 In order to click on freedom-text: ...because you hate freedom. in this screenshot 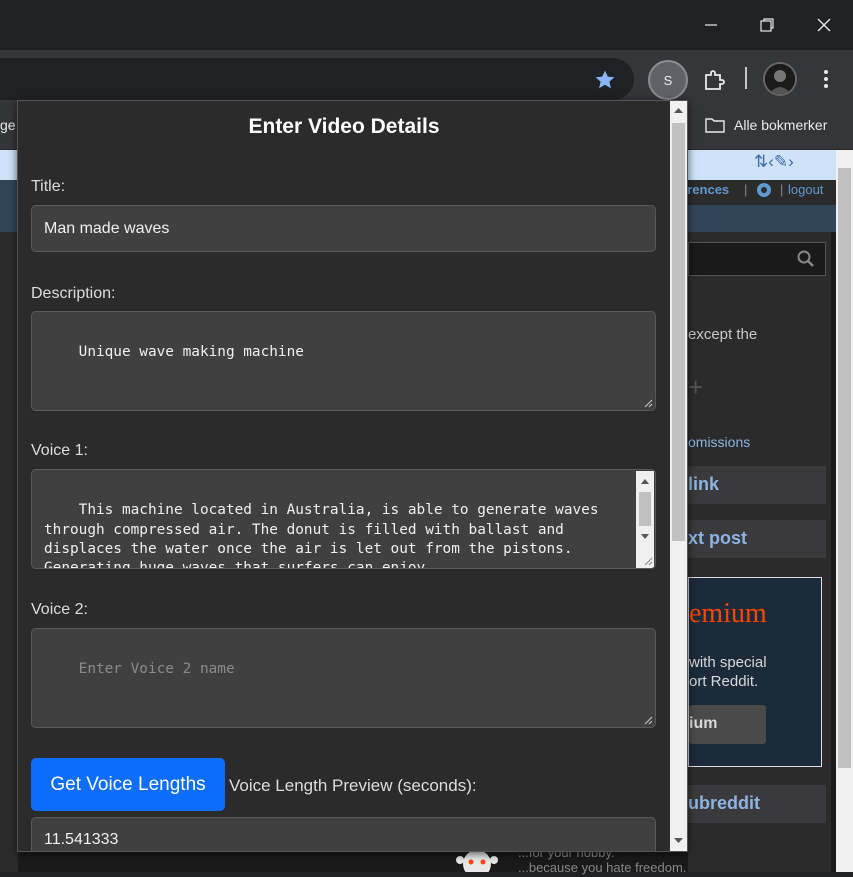, I will do `click(602, 867)`.